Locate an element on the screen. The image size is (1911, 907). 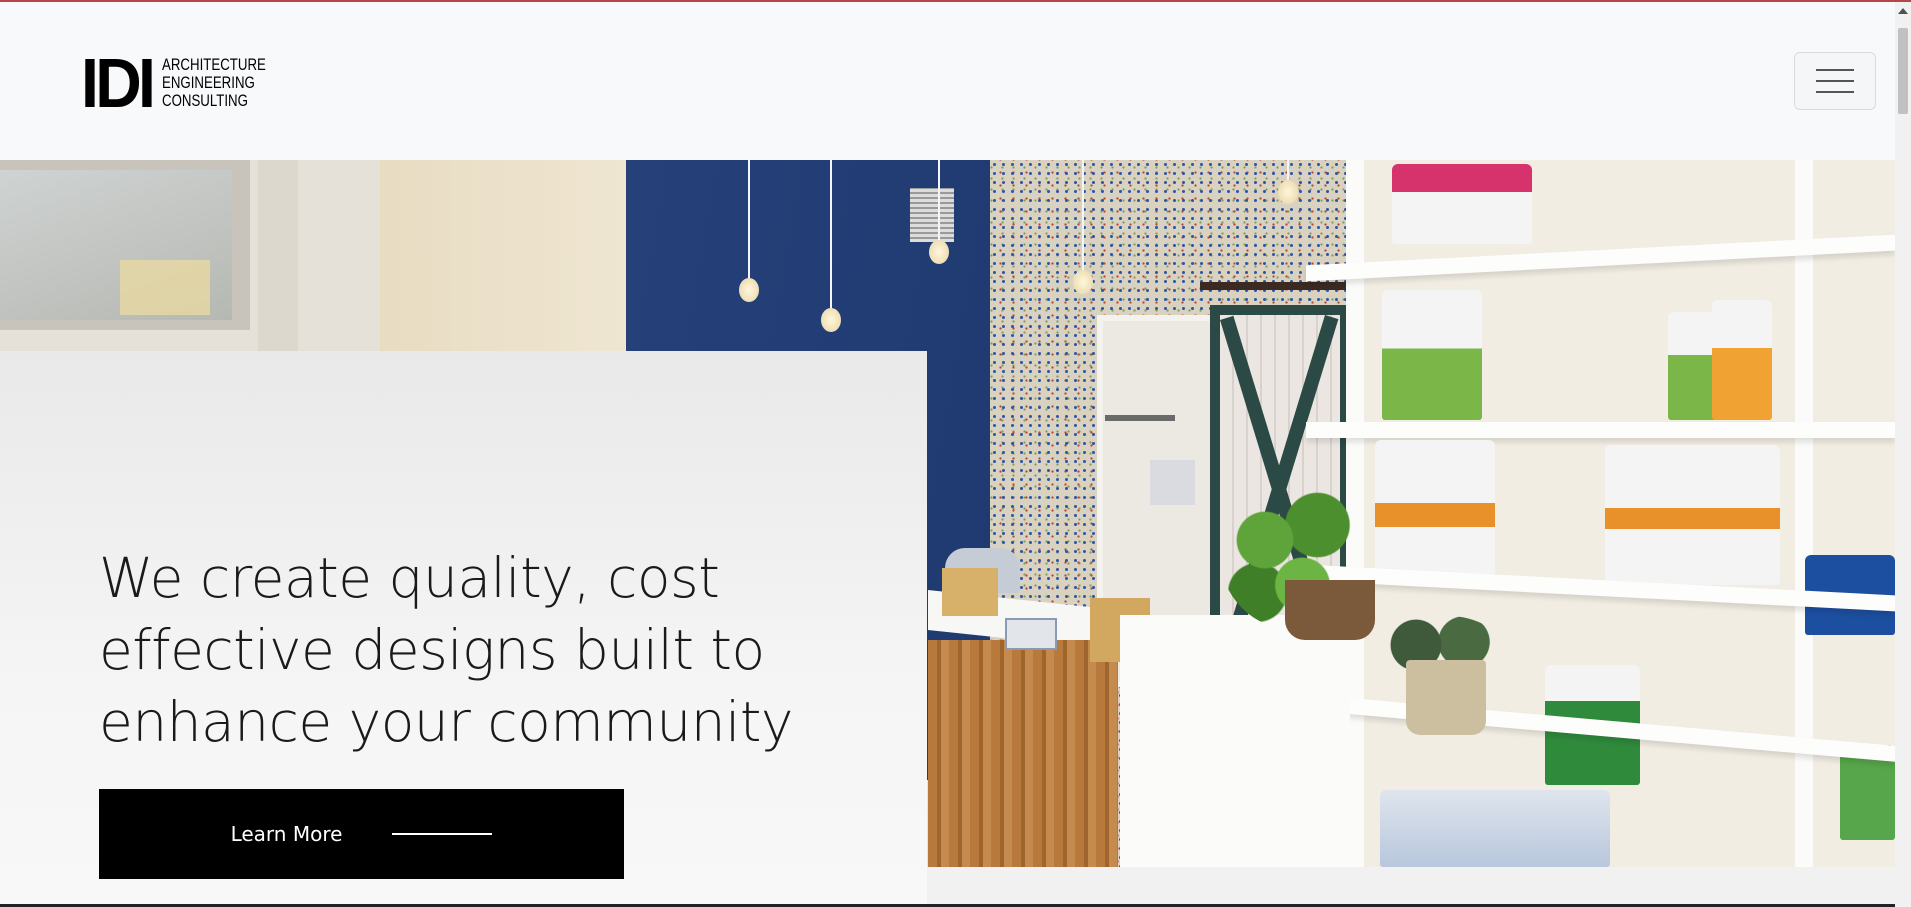
logo-line-consulting: CONSULTING is located at coordinates (205, 100).